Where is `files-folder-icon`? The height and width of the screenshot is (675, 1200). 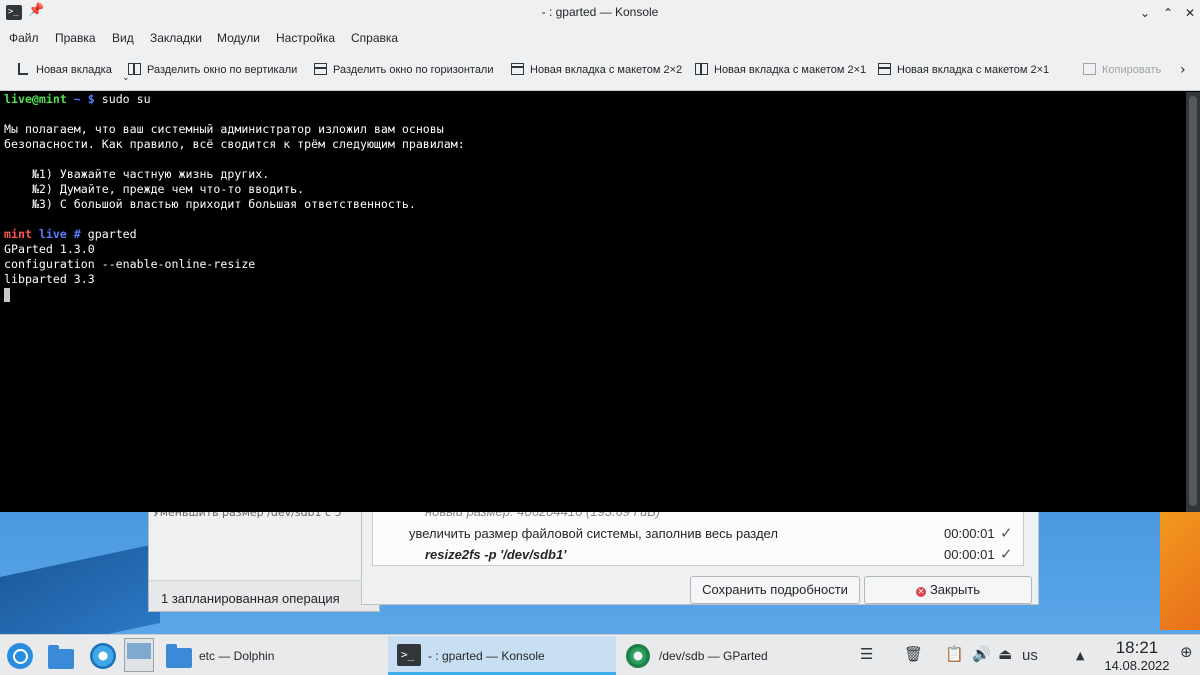 files-folder-icon is located at coordinates (61, 657).